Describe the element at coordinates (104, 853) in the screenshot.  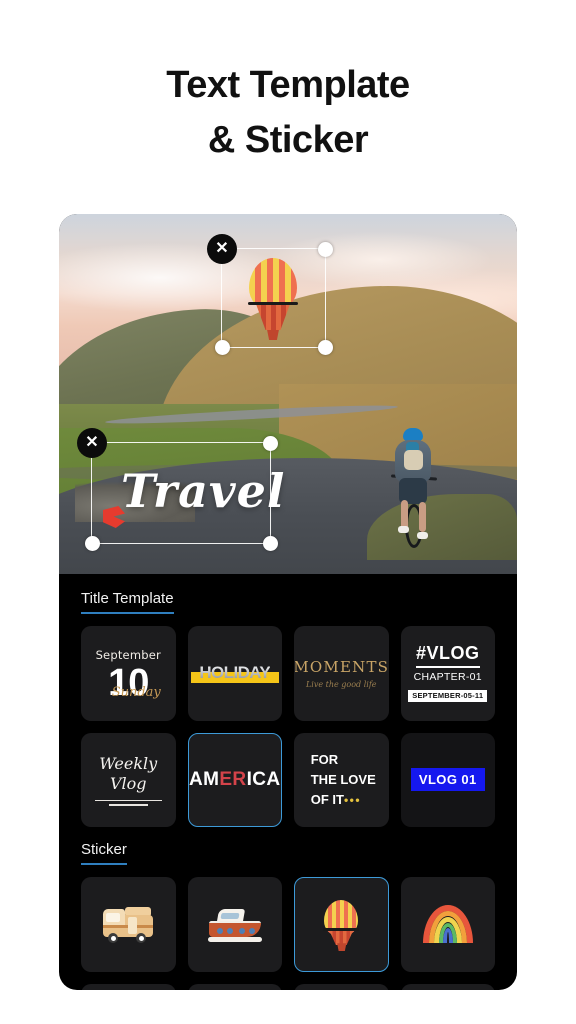
I see `sticker-section-label: Sticker` at that location.